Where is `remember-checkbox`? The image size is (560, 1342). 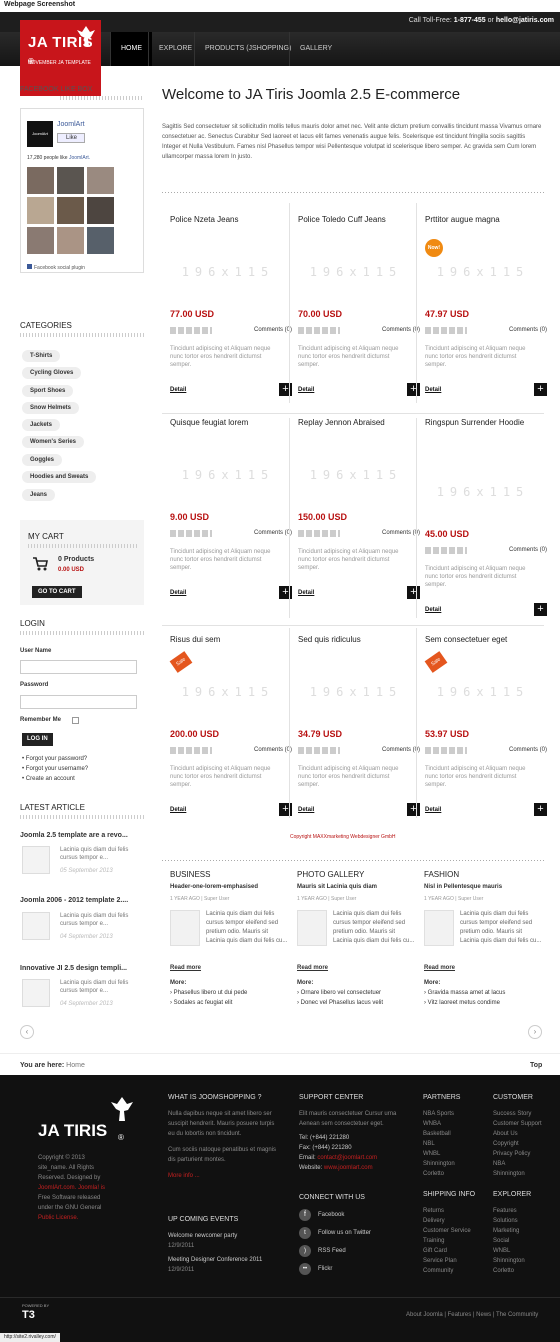 remember-checkbox is located at coordinates (75, 720).